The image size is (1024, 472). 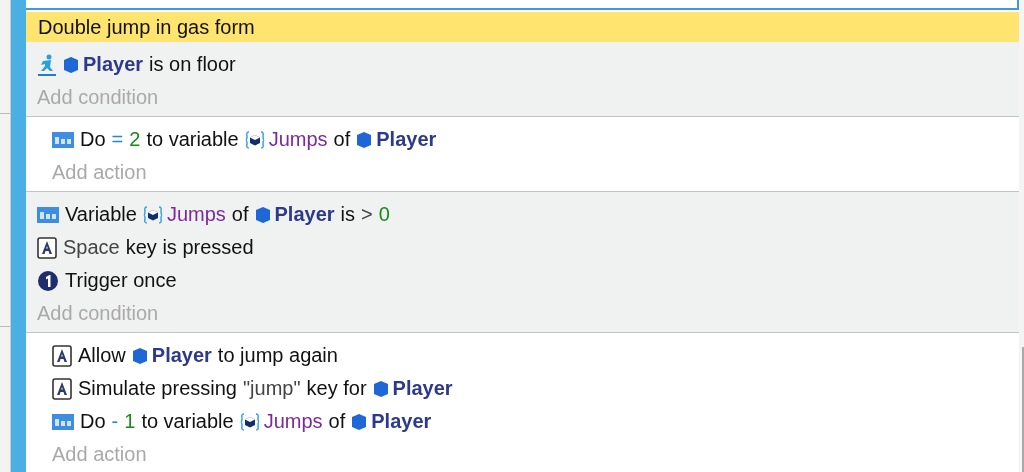 What do you see at coordinates (535, 421) in the screenshot?
I see `action-row: Do - 1 to variable Jumps of Player` at bounding box center [535, 421].